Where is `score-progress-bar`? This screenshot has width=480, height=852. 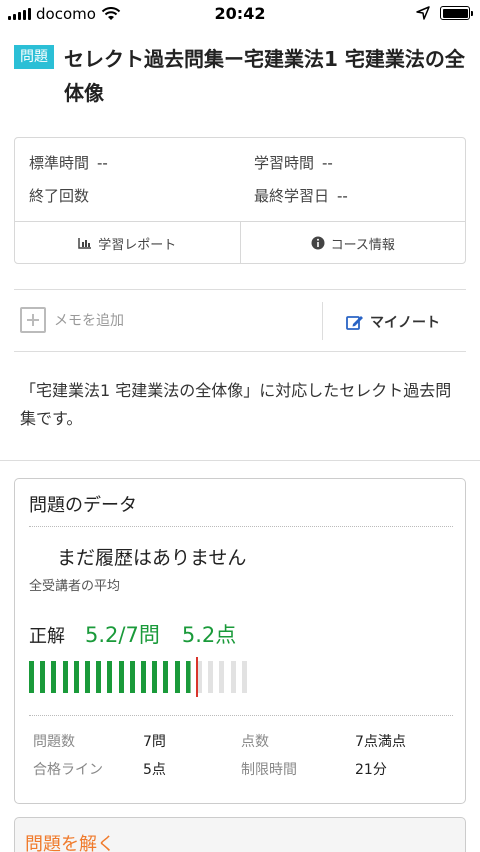 score-progress-bar is located at coordinates (144, 677).